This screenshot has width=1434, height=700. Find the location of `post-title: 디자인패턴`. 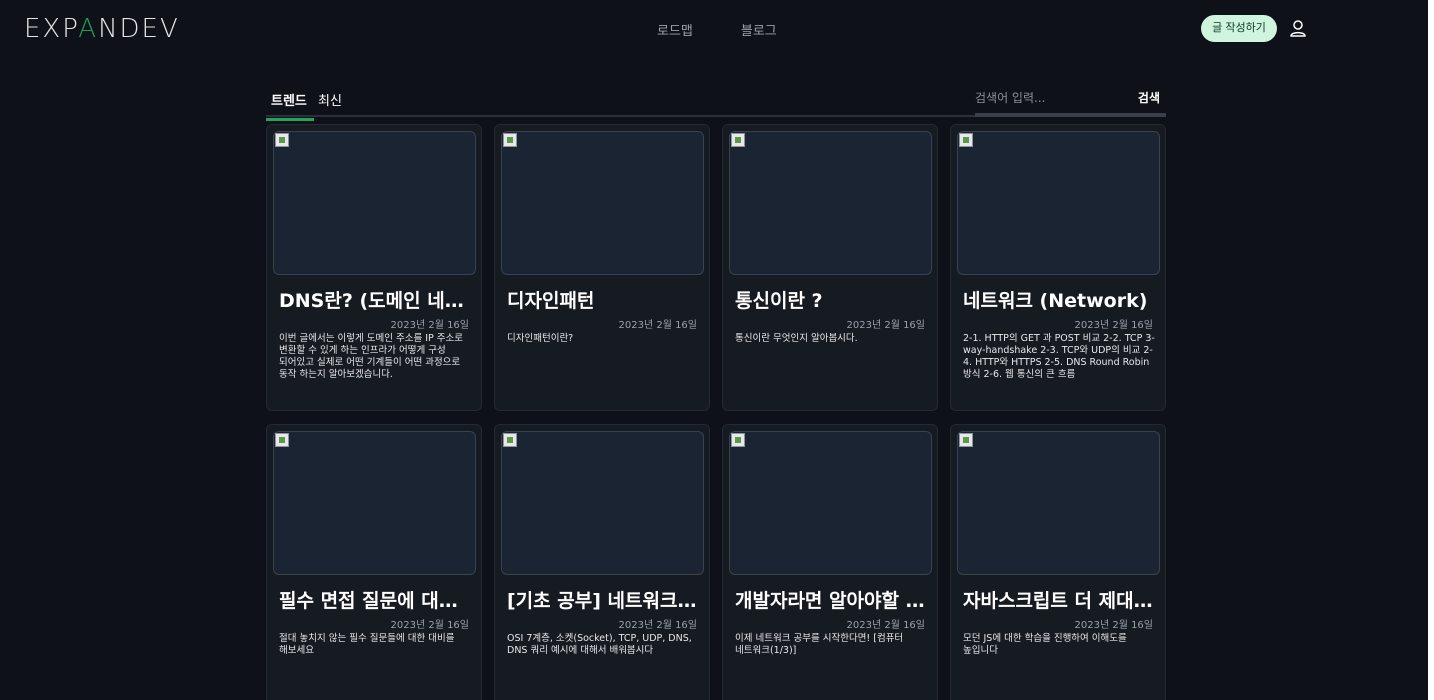

post-title: 디자인패턴 is located at coordinates (551, 301).